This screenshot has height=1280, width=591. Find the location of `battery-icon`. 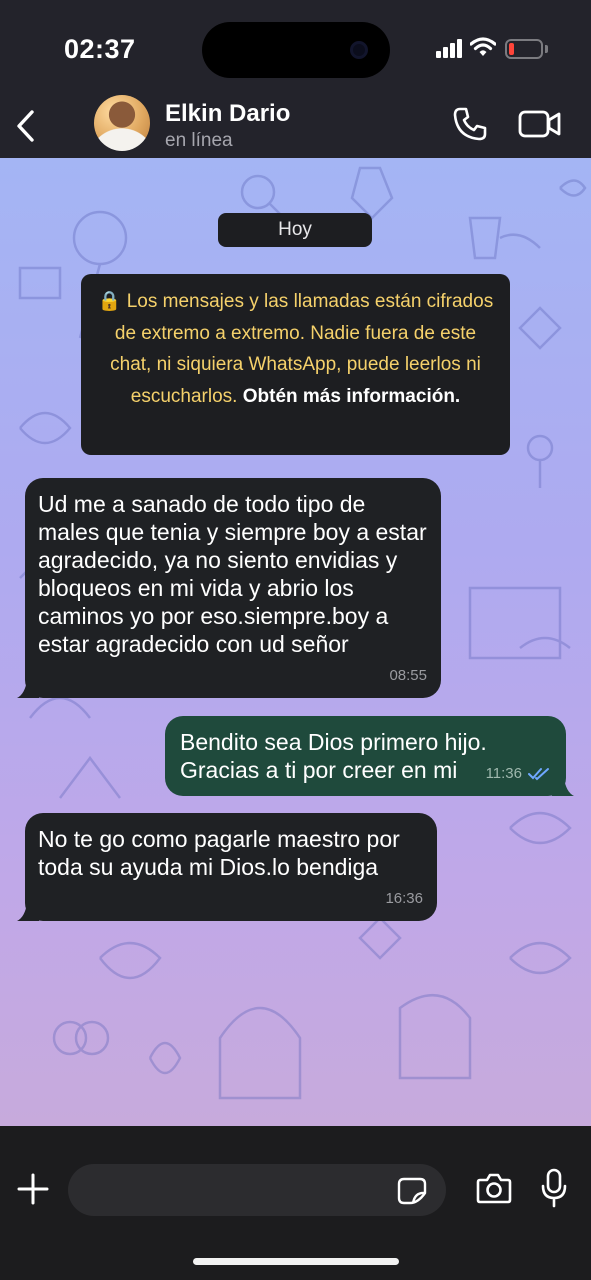

battery-icon is located at coordinates (524, 49).